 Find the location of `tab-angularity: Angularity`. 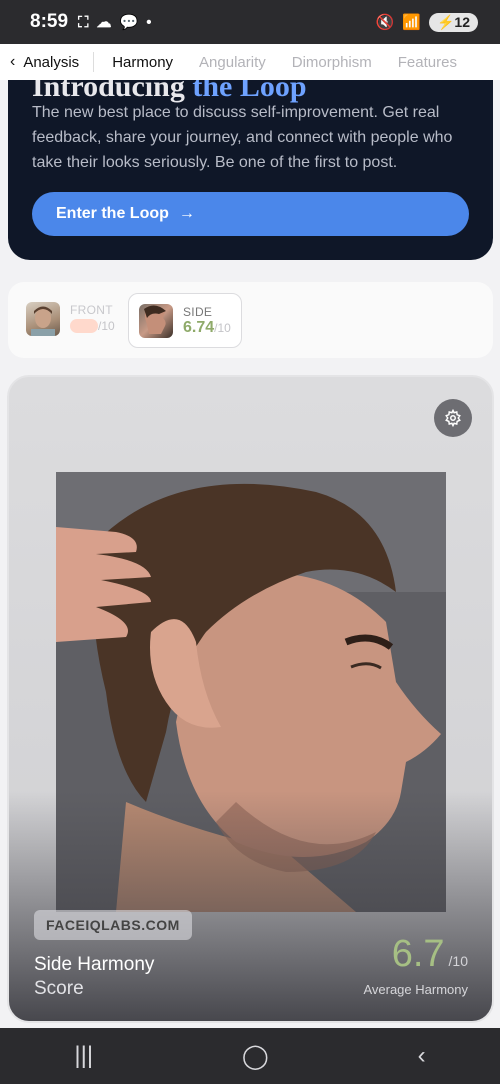

tab-angularity: Angularity is located at coordinates (232, 62).